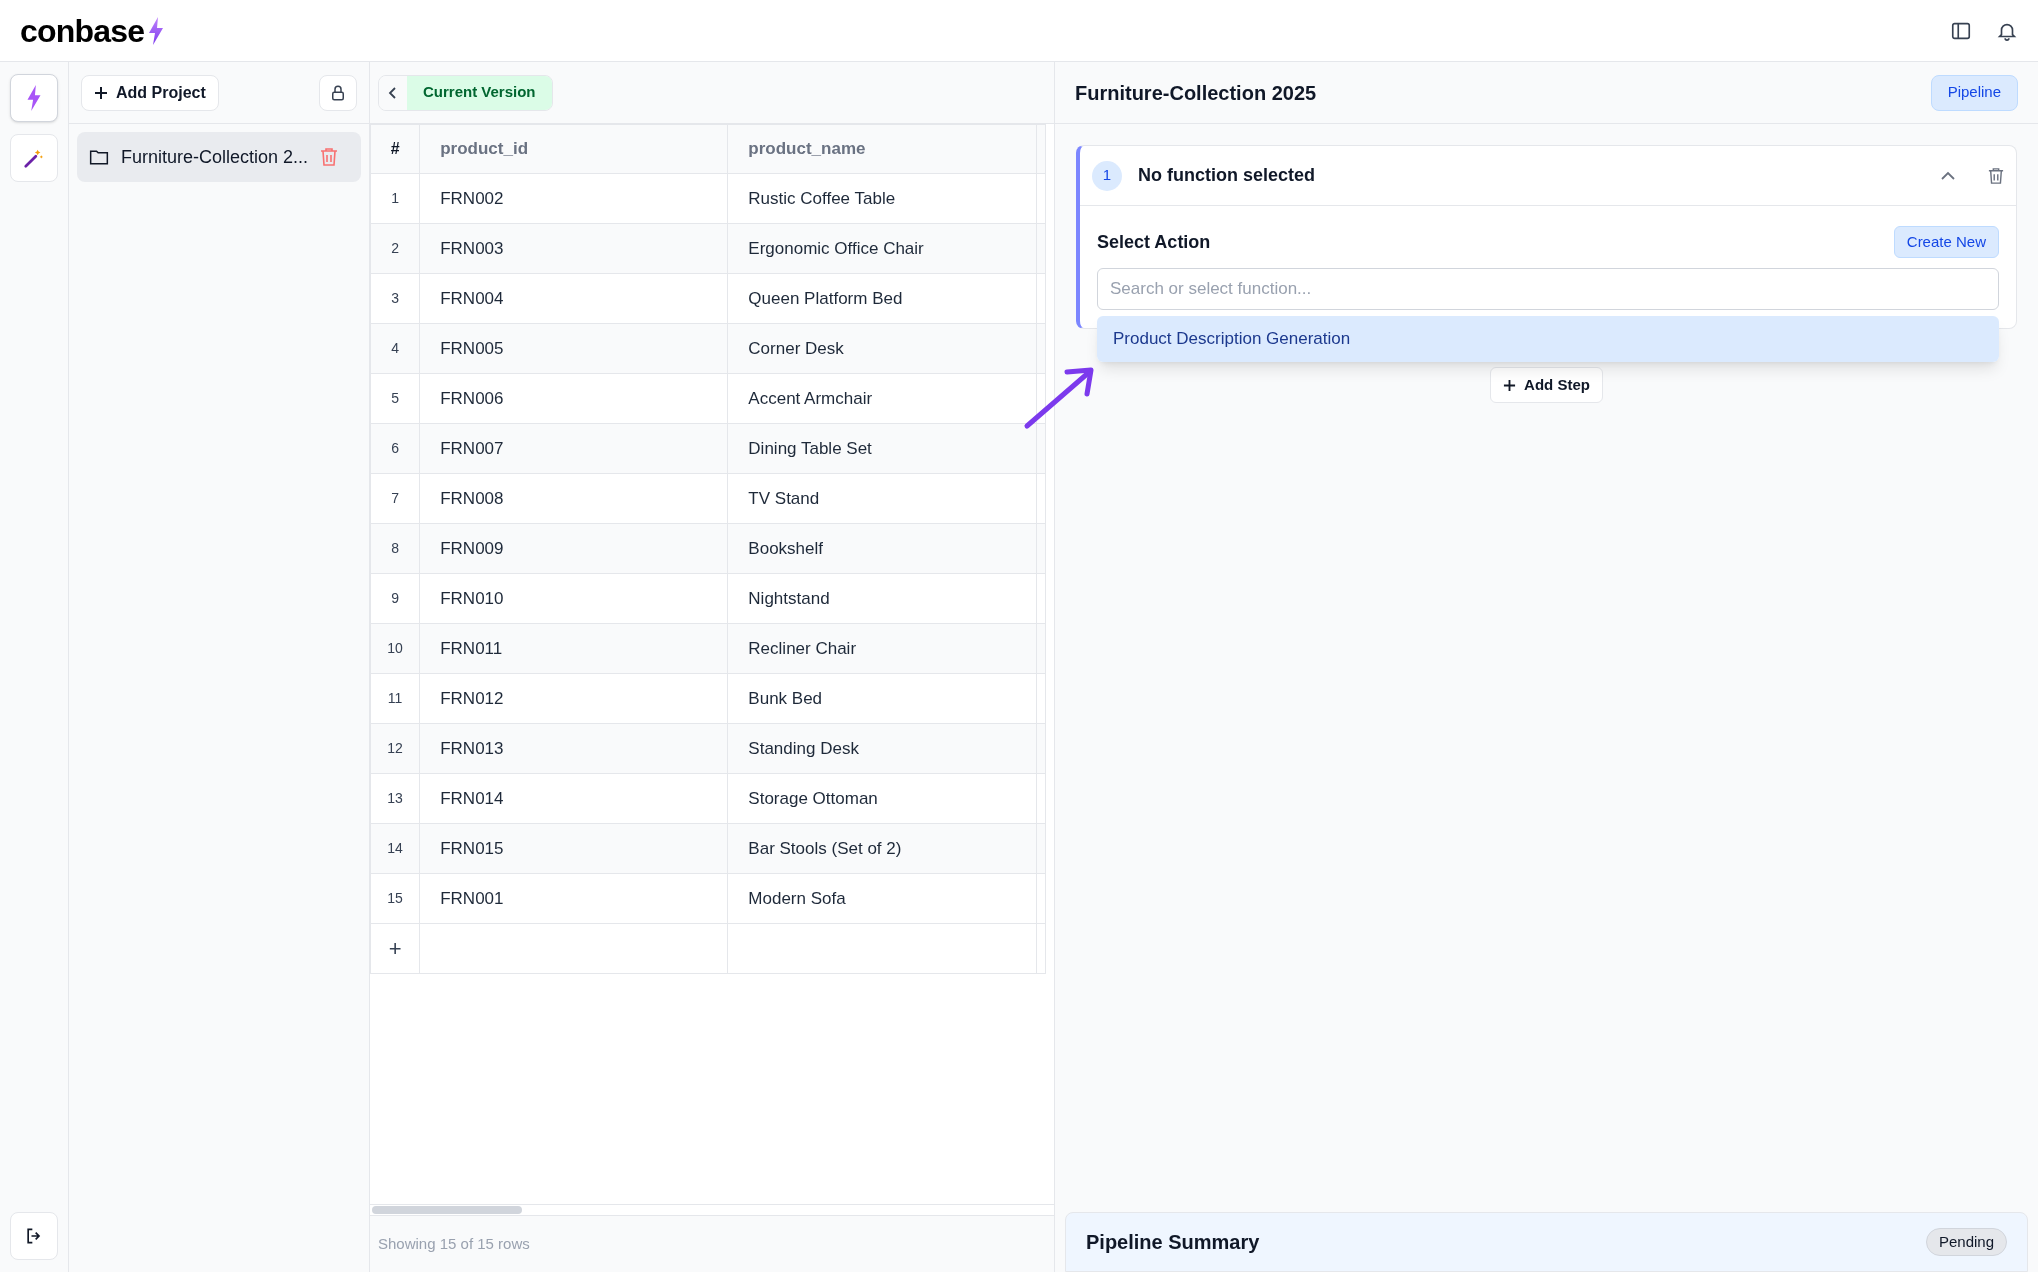 Image resolution: width=2038 pixels, height=1272 pixels. I want to click on table-cell: FRN010, so click(573, 598).